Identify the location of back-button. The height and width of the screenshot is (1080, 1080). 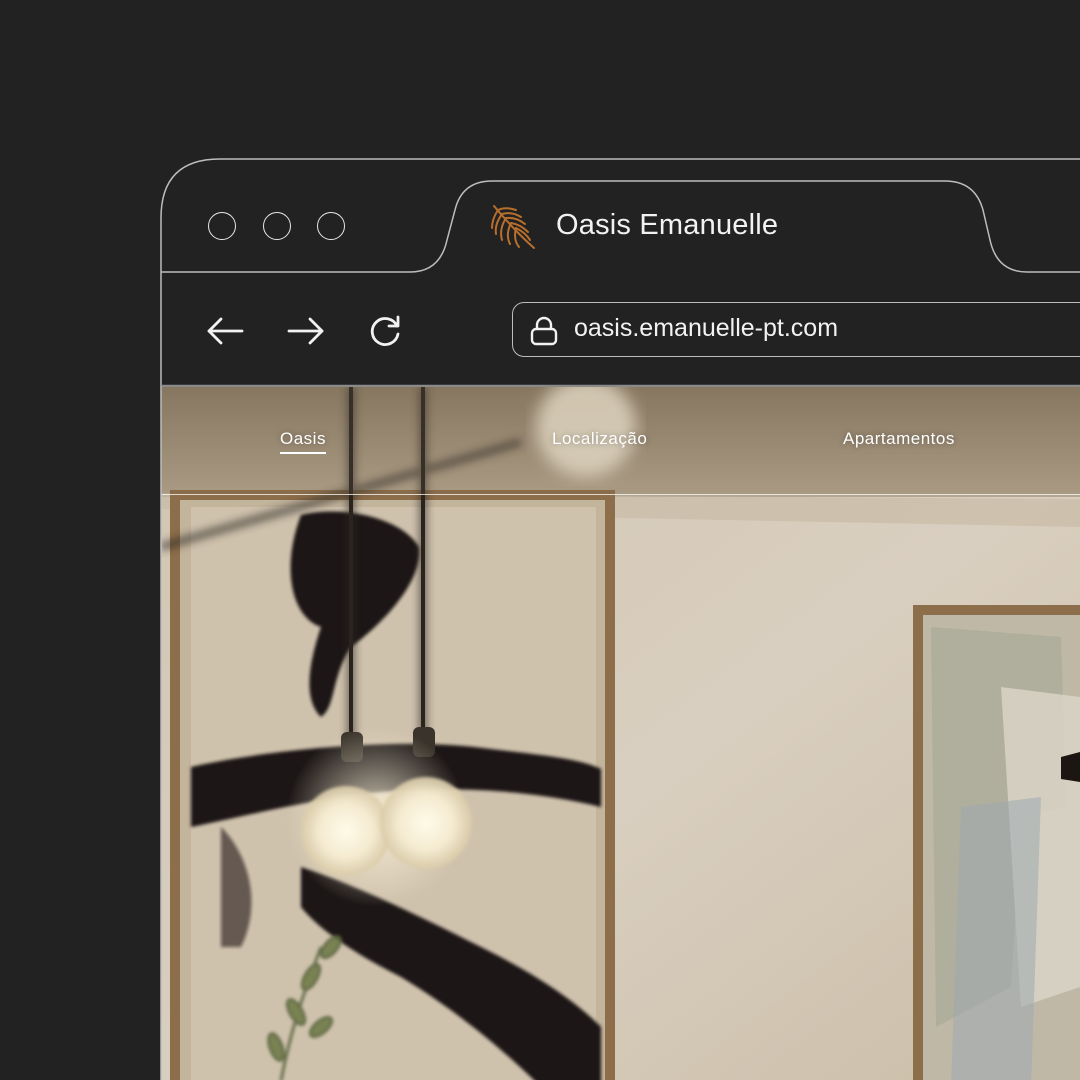
(225, 331).